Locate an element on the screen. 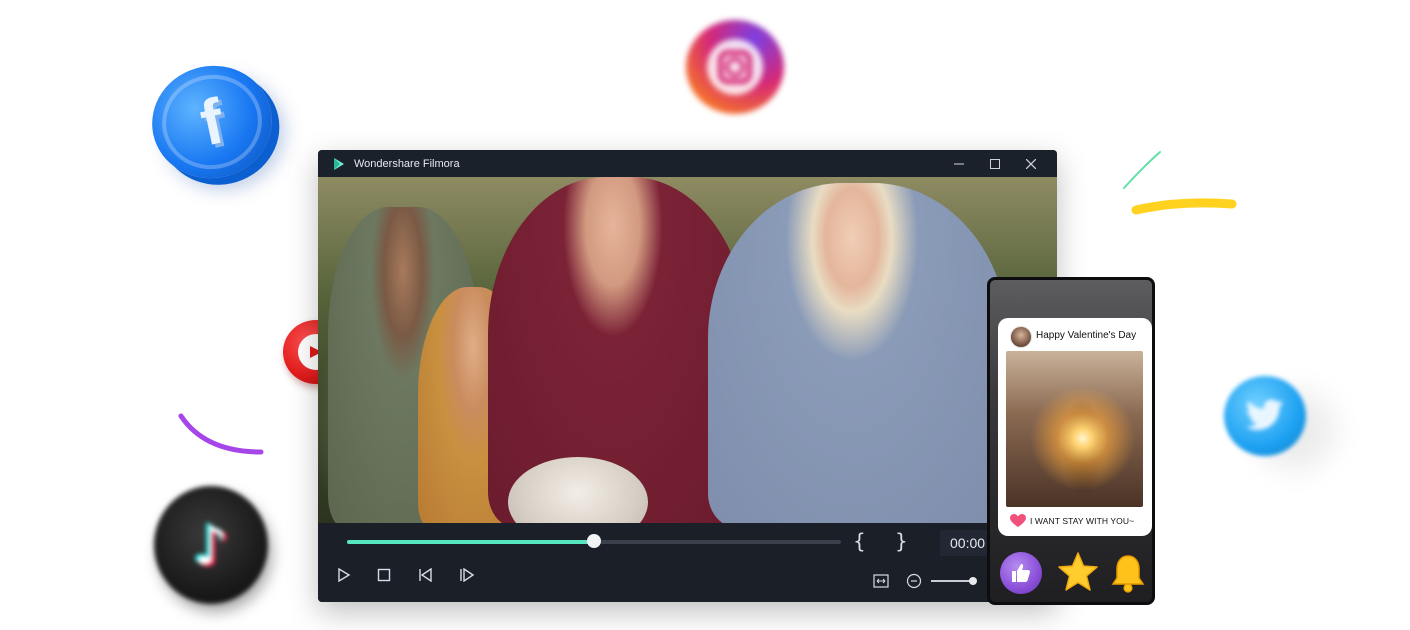 The width and height of the screenshot is (1410, 630). tiktok-icon: ♪ is located at coordinates (211, 545).